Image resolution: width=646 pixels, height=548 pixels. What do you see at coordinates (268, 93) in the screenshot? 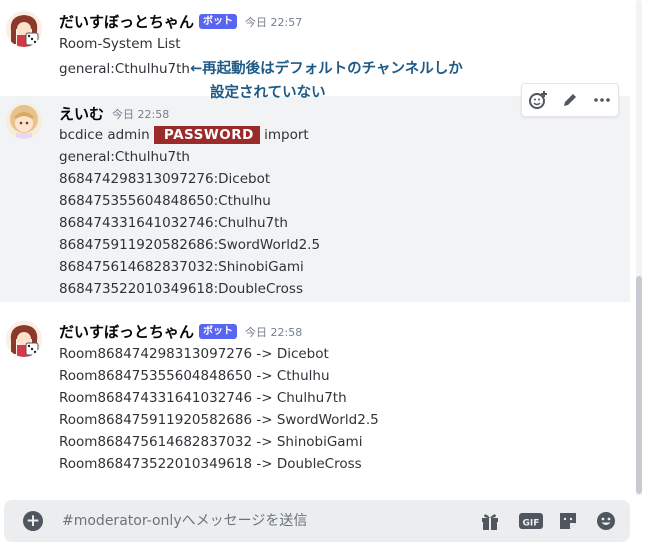
I see `annotation-line-2: 設定されていない` at bounding box center [268, 93].